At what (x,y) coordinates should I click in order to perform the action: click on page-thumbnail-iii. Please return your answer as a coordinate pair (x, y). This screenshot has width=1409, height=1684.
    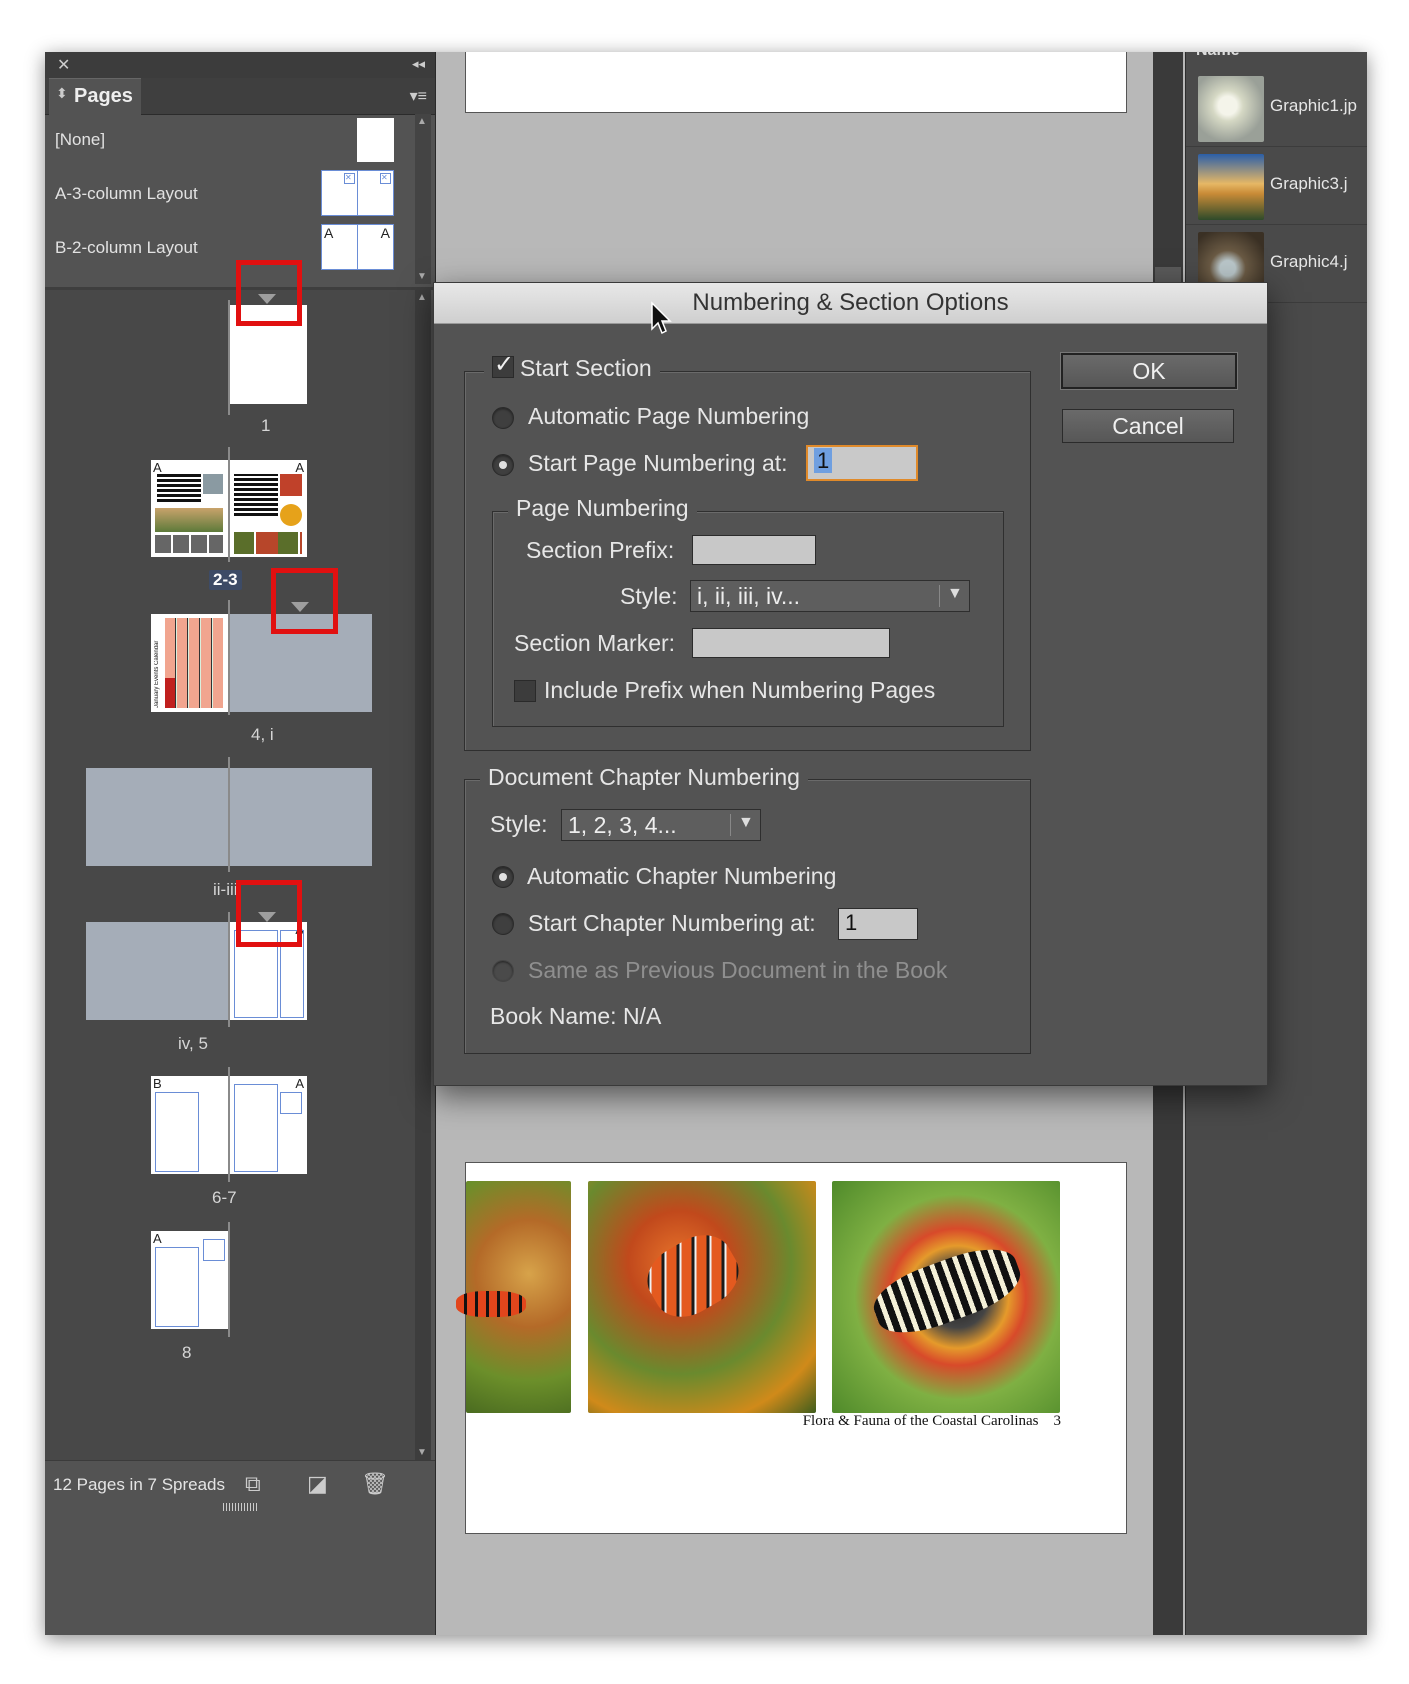
    Looking at the image, I should click on (301, 817).